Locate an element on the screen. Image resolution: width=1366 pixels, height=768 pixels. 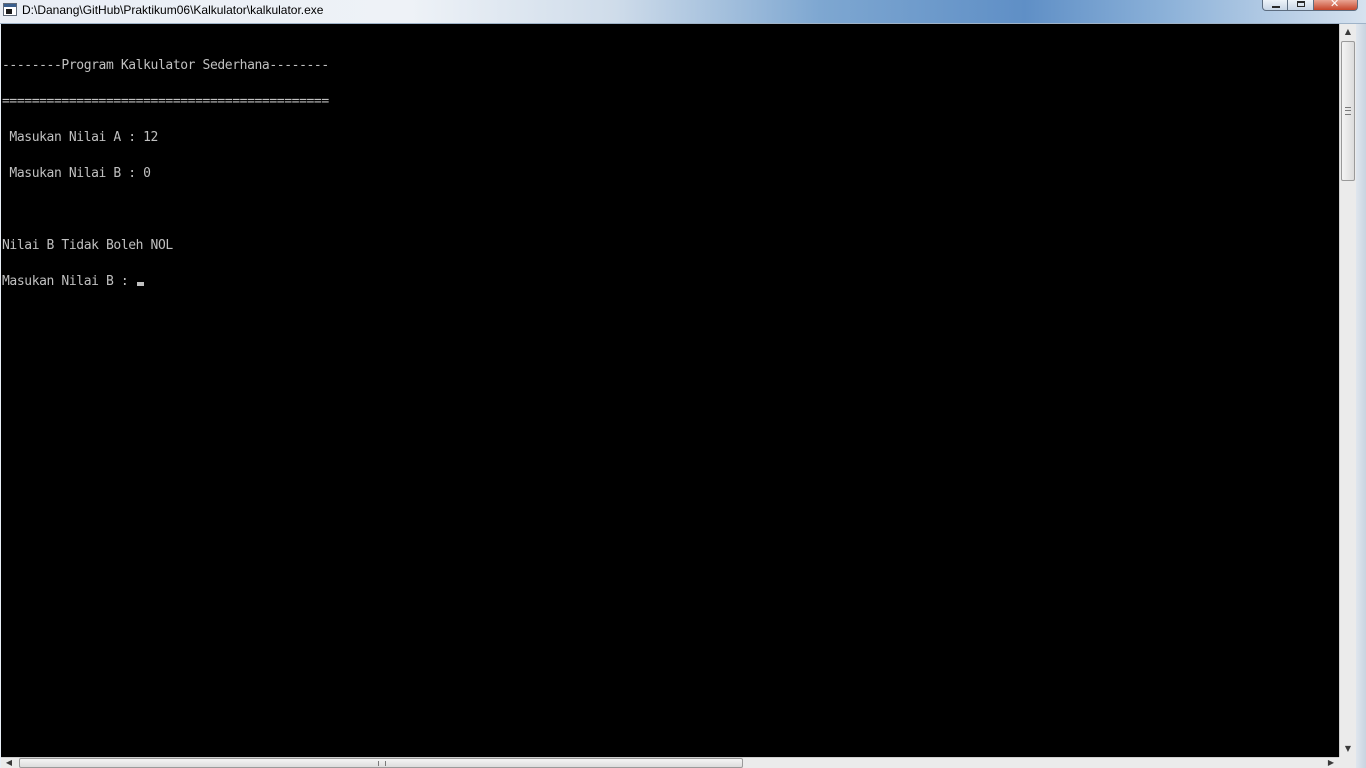
maximize-icon is located at coordinates (1301, 4).